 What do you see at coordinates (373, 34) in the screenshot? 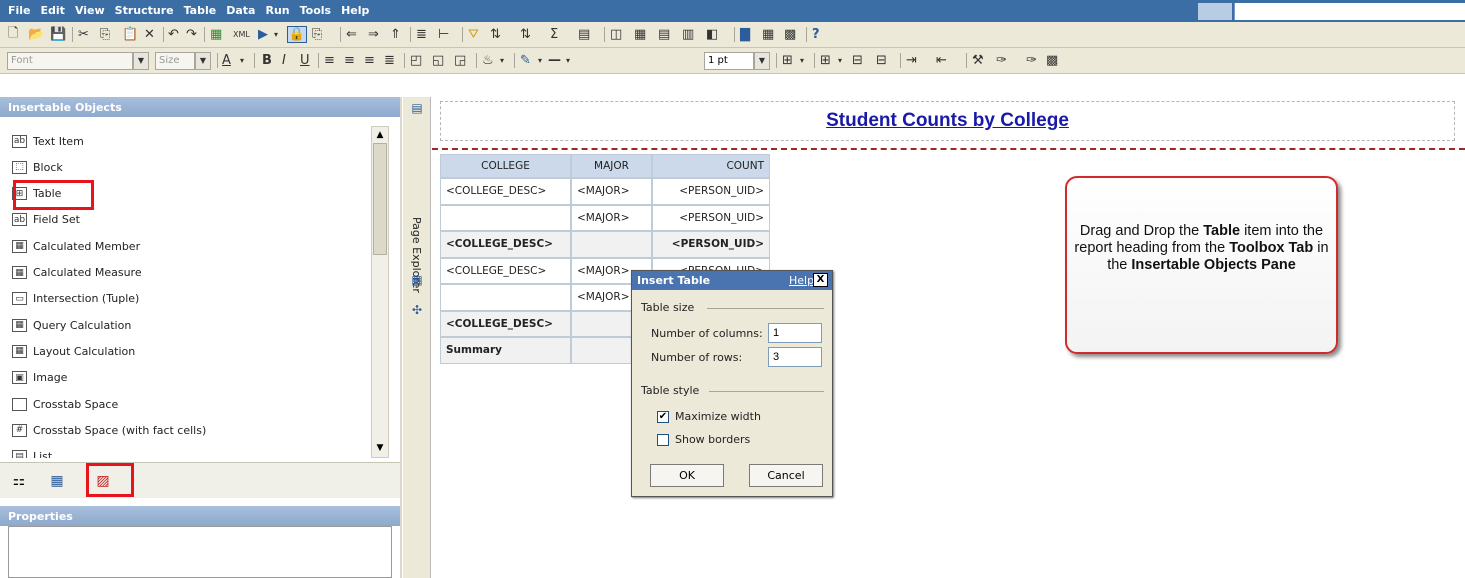
I see `forward-icon: ⇒` at bounding box center [373, 34].